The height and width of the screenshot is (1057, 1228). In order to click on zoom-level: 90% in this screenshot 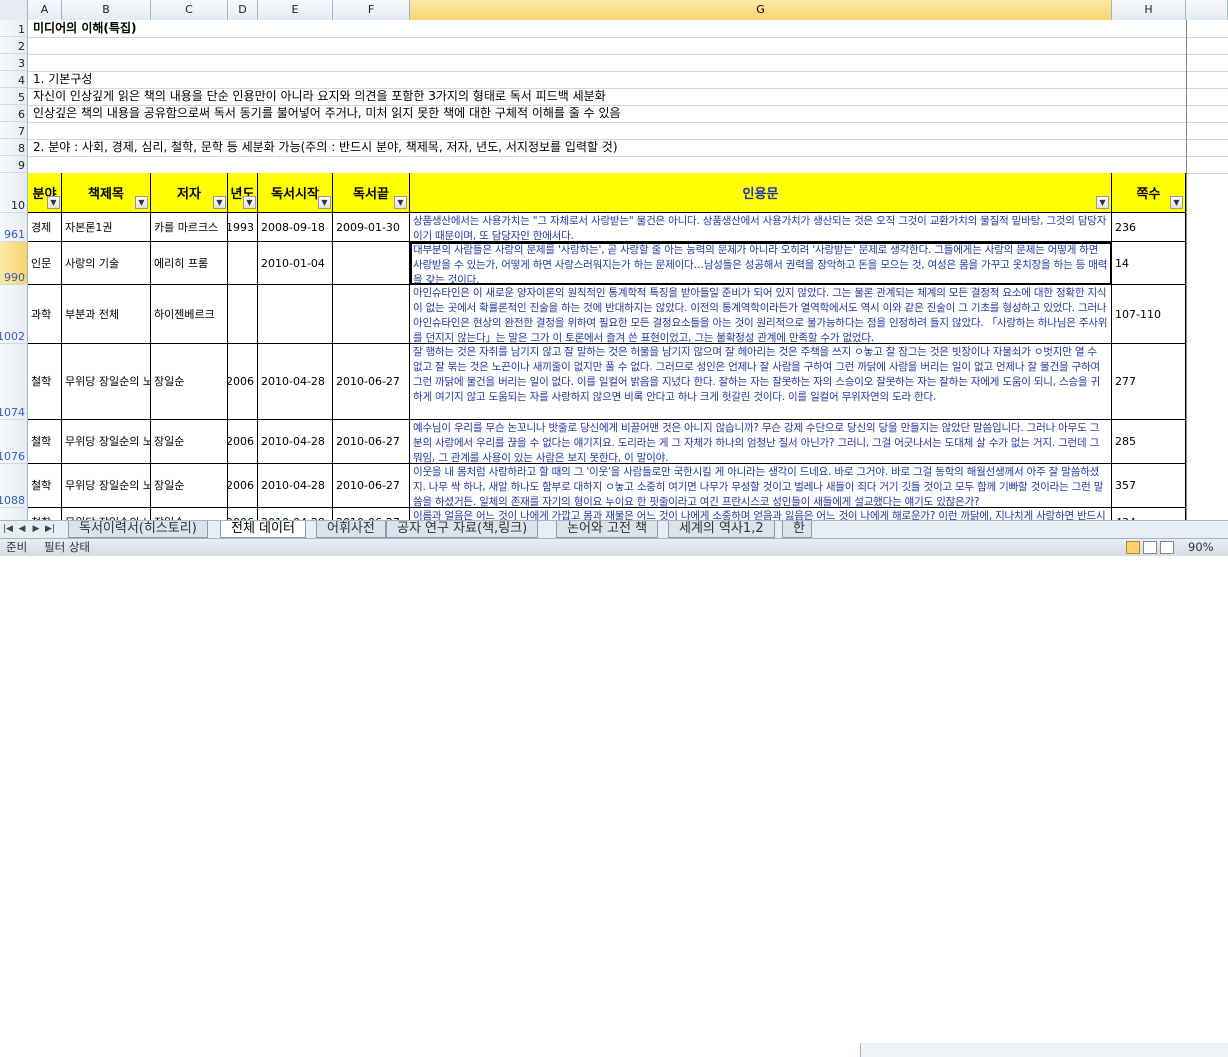, I will do `click(1201, 547)`.